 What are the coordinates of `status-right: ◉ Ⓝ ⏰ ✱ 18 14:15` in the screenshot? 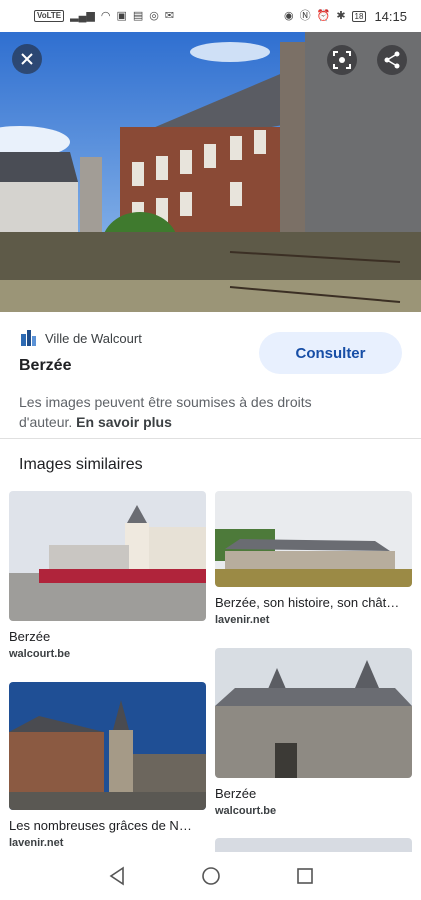 It's located at (345, 16).